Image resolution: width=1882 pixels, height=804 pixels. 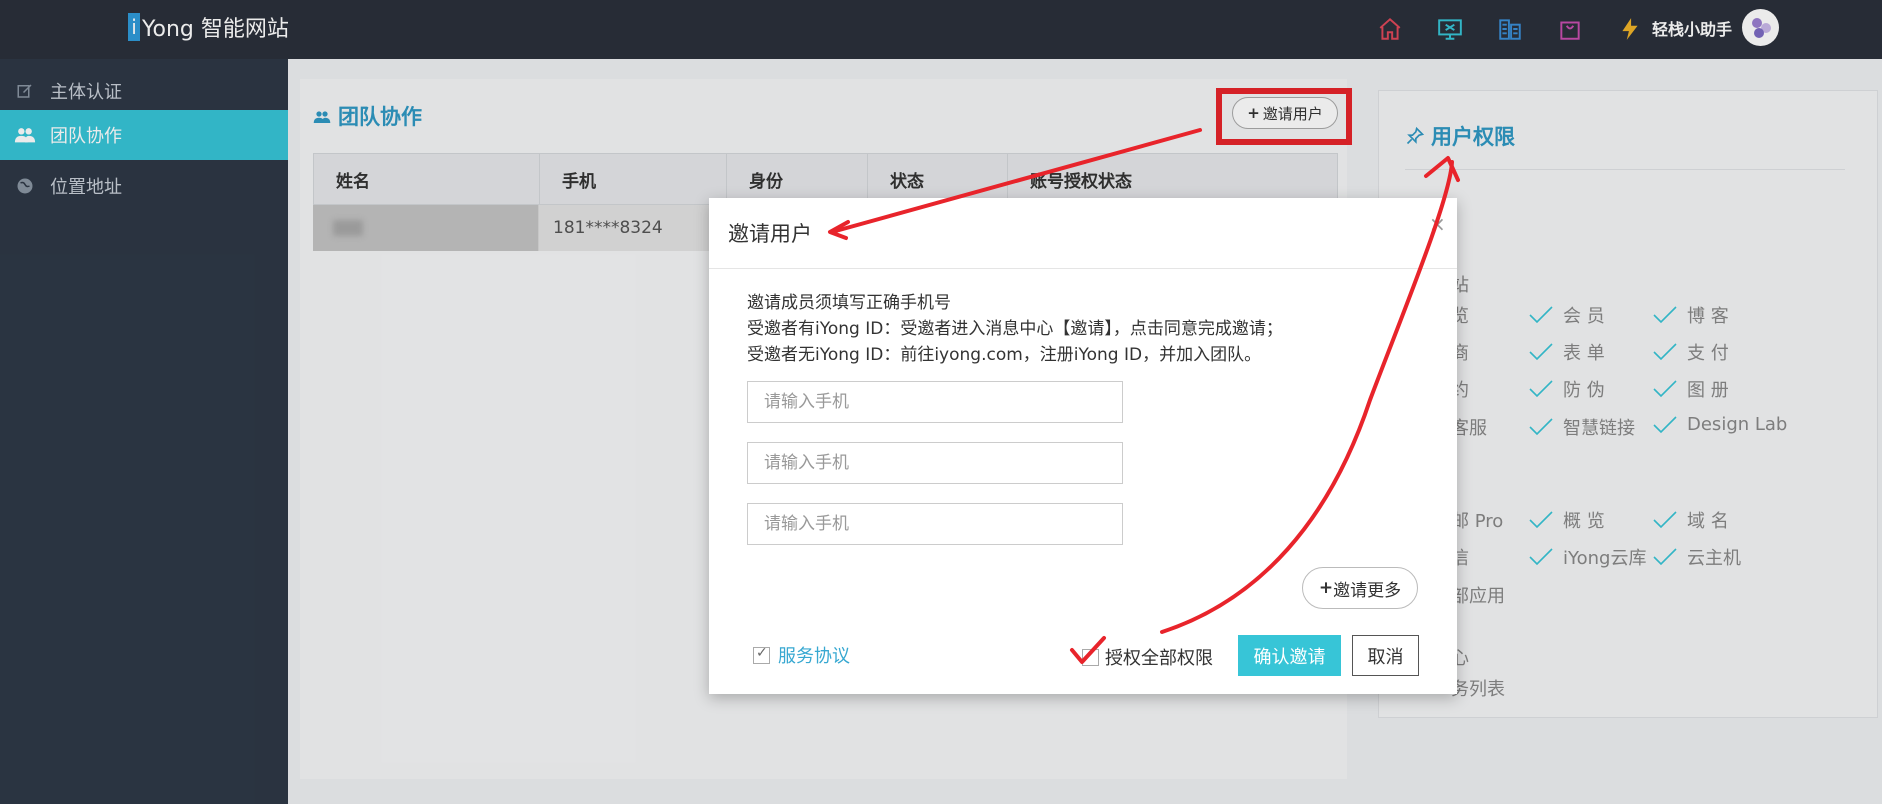 What do you see at coordinates (1385, 655) in the screenshot?
I see `cancel-button: 取消` at bounding box center [1385, 655].